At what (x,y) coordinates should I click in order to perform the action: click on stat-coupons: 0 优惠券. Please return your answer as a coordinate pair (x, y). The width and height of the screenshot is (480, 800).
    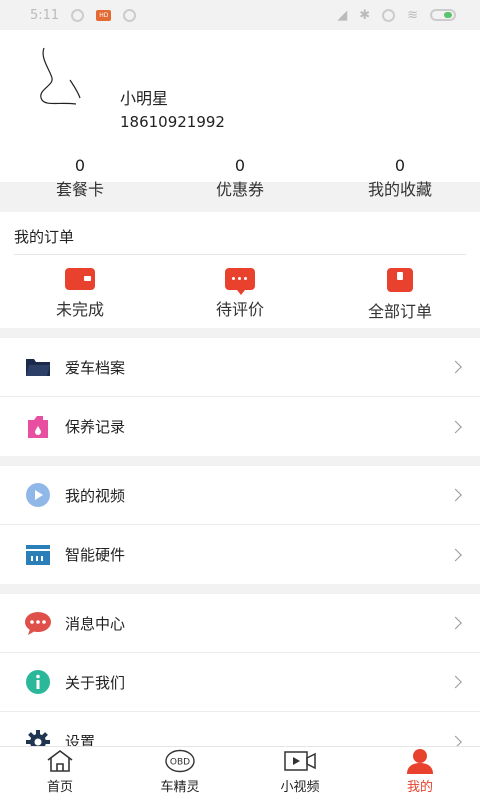
    Looking at the image, I should click on (240, 178).